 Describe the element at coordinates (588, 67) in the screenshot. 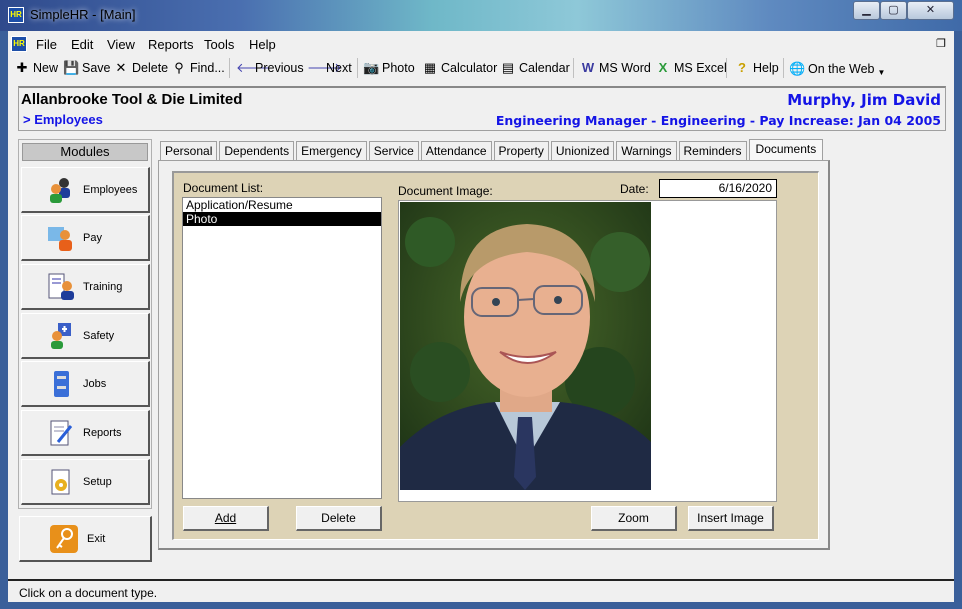

I see `word-icon: W` at that location.